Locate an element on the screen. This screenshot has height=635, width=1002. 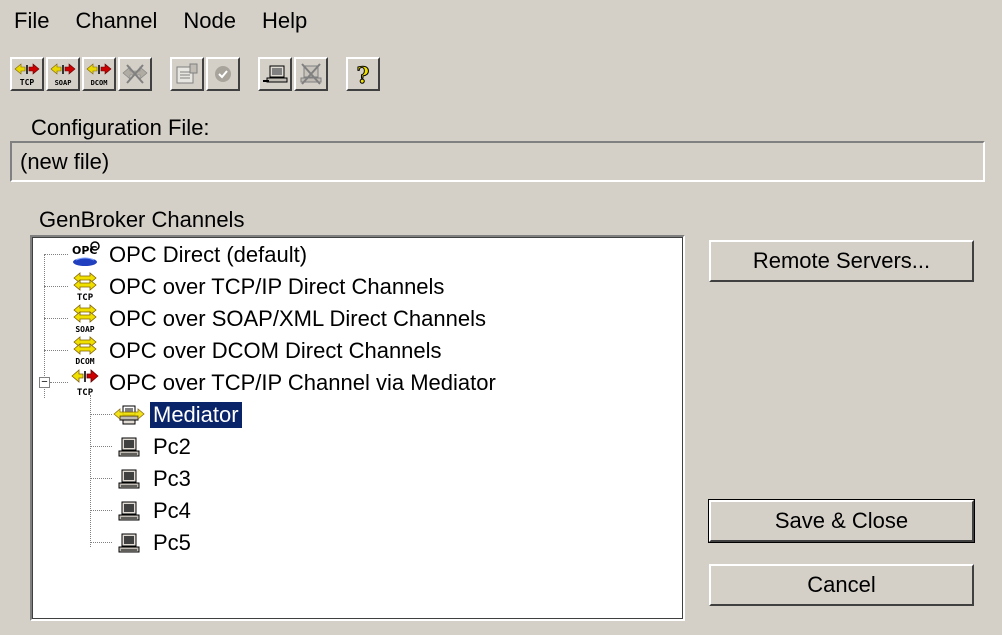
dcom-channel-icon: DCOM is located at coordinates (99, 75).